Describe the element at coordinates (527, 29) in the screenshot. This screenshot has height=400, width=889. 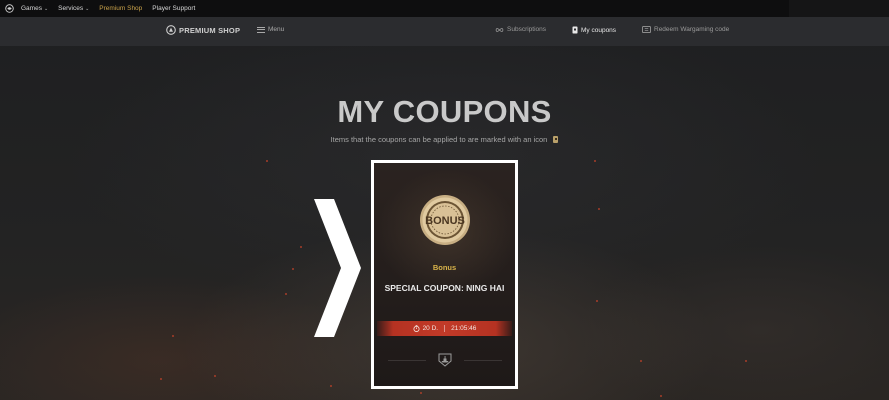
I see `nav-subscriptions-label: Subscriptions` at that location.